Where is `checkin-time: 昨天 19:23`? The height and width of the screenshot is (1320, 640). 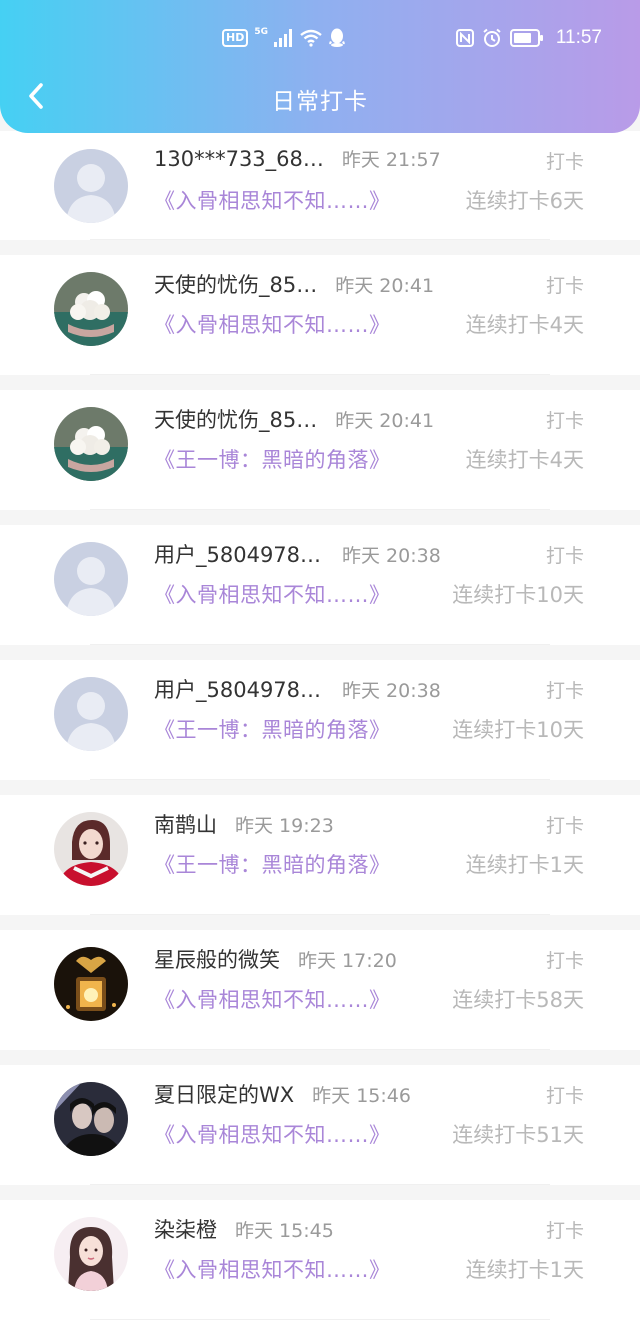
checkin-time: 昨天 19:23 is located at coordinates (284, 826).